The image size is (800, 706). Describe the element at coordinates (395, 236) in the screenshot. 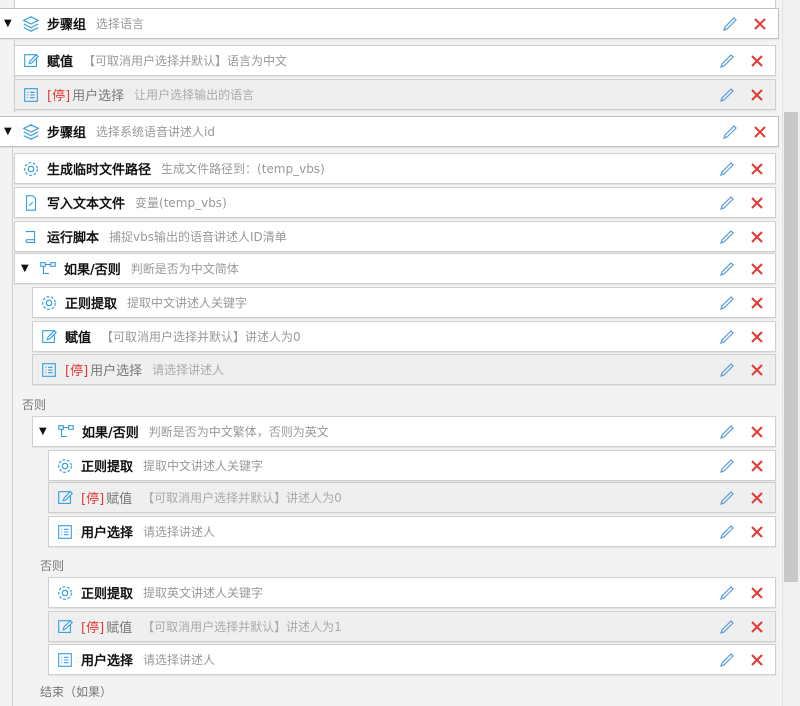

I see `step-row: 运行脚本 捕捉vbs输出的语音讲述人ID清单` at that location.